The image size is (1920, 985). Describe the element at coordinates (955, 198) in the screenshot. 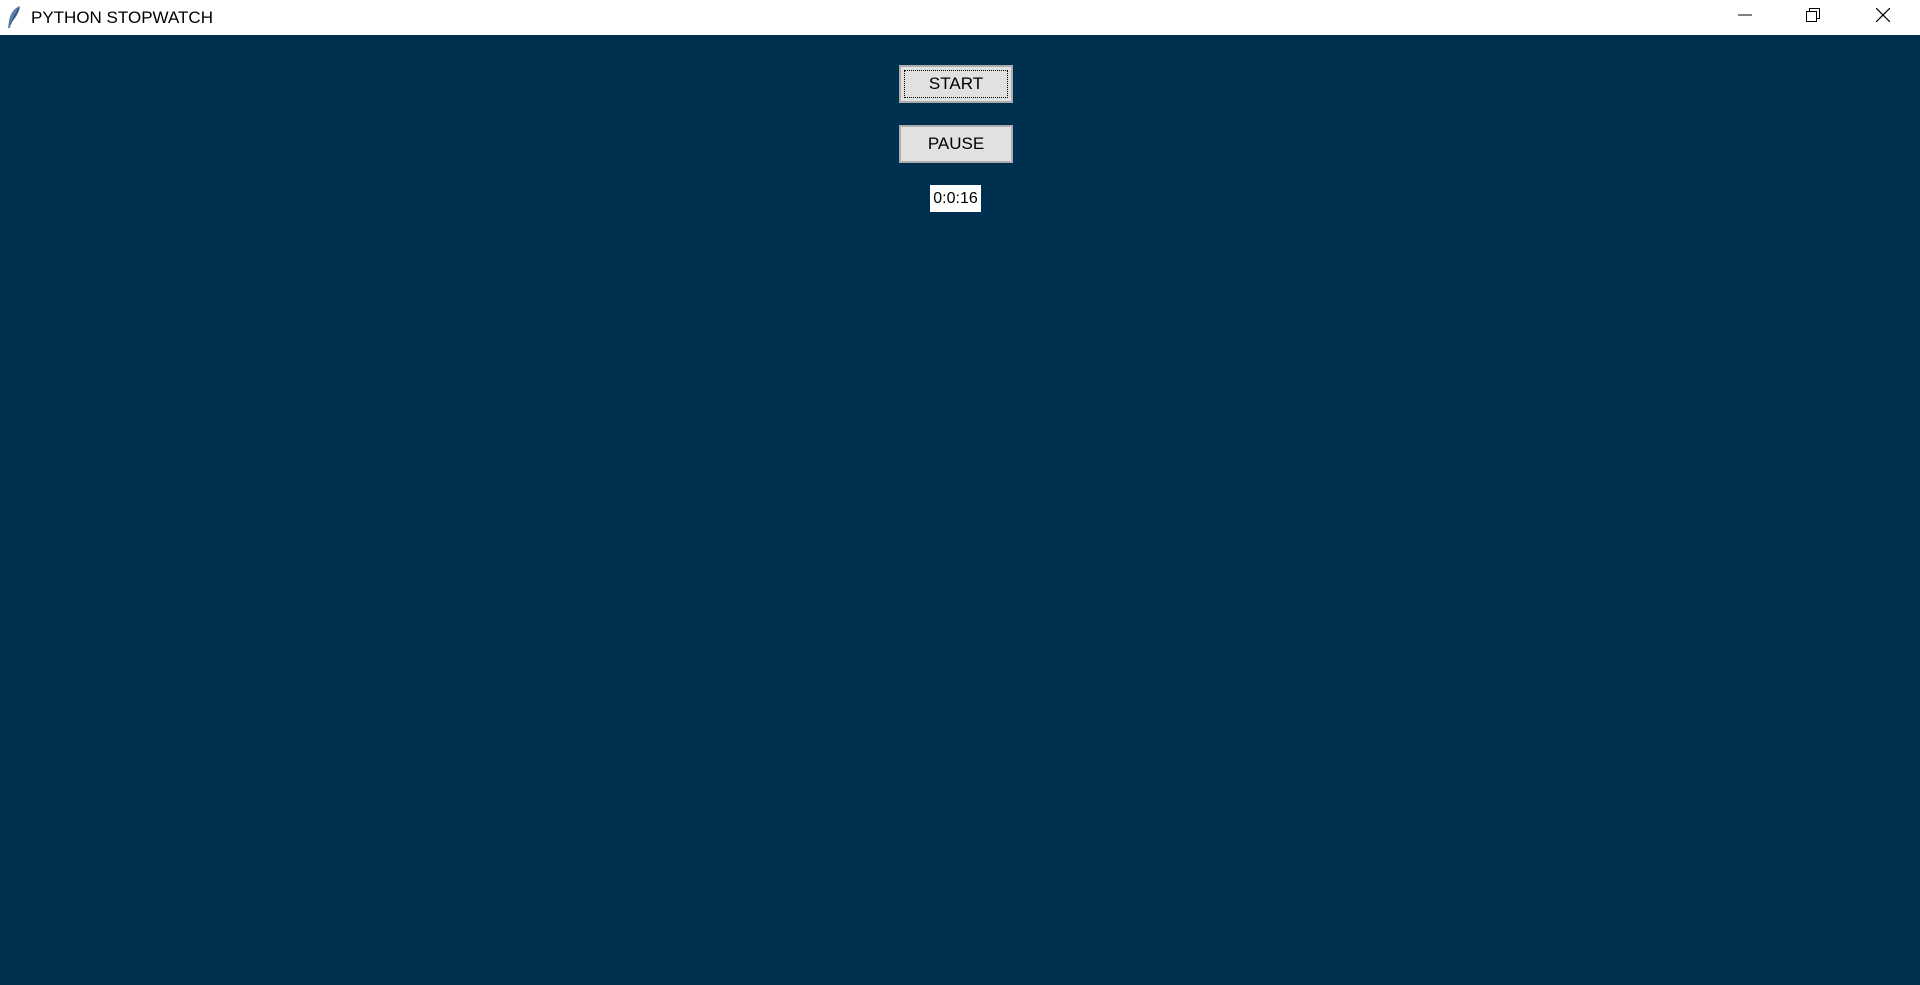

I see `elapsed-time-display: 0:0:16` at that location.